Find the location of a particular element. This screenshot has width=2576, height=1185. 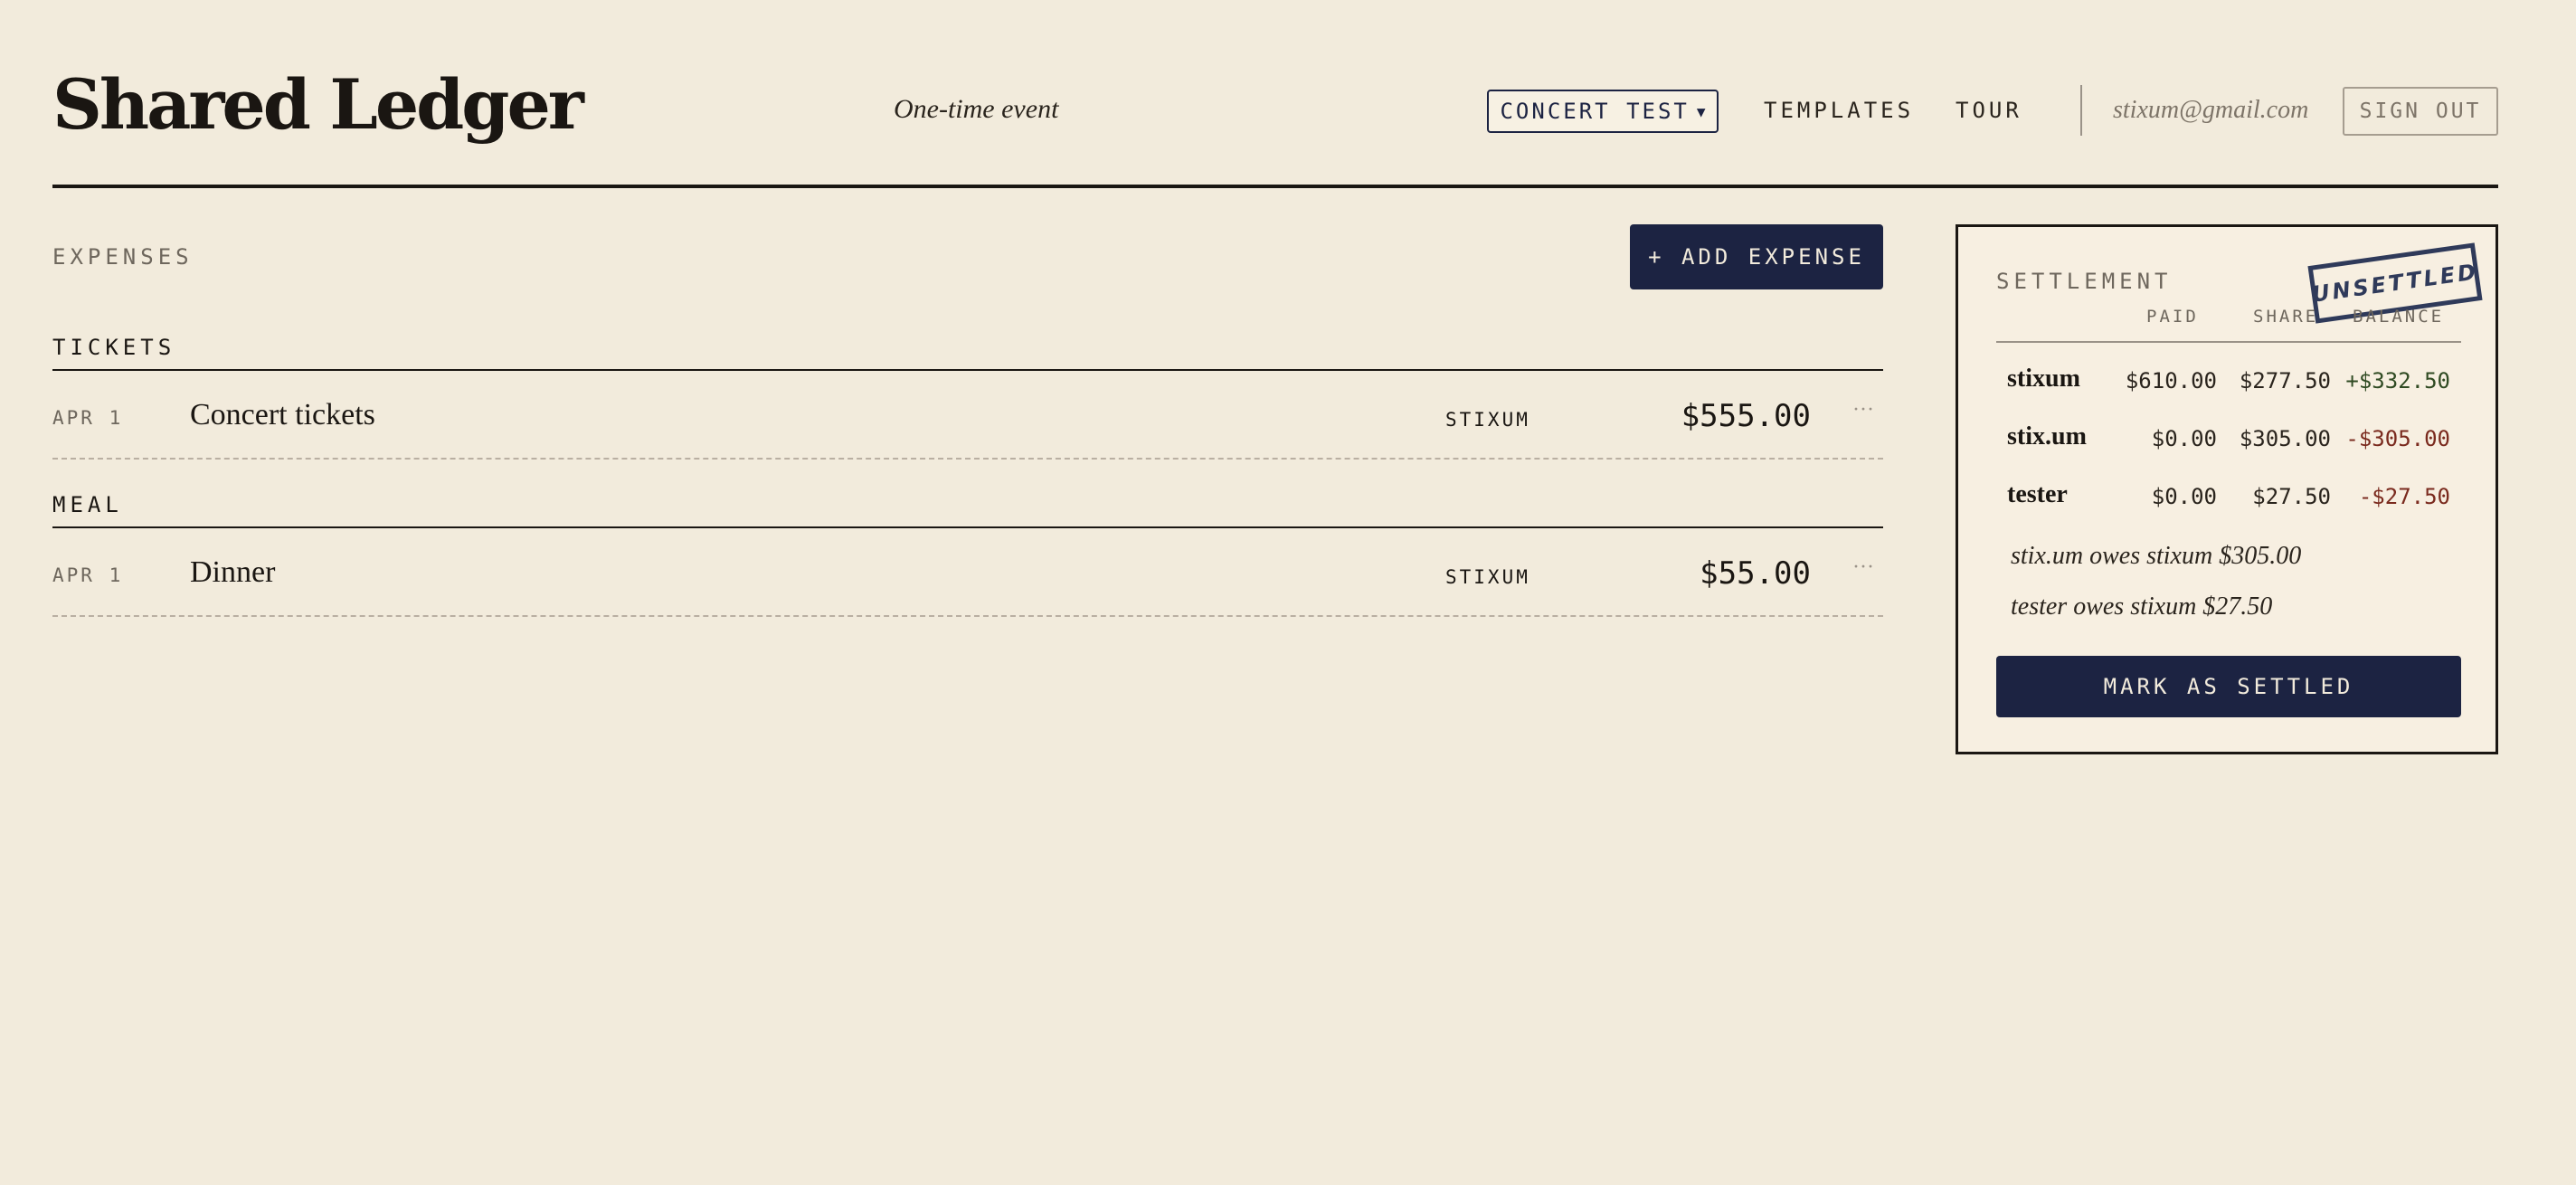

person-balance: +$332.50 is located at coordinates (2397, 380).